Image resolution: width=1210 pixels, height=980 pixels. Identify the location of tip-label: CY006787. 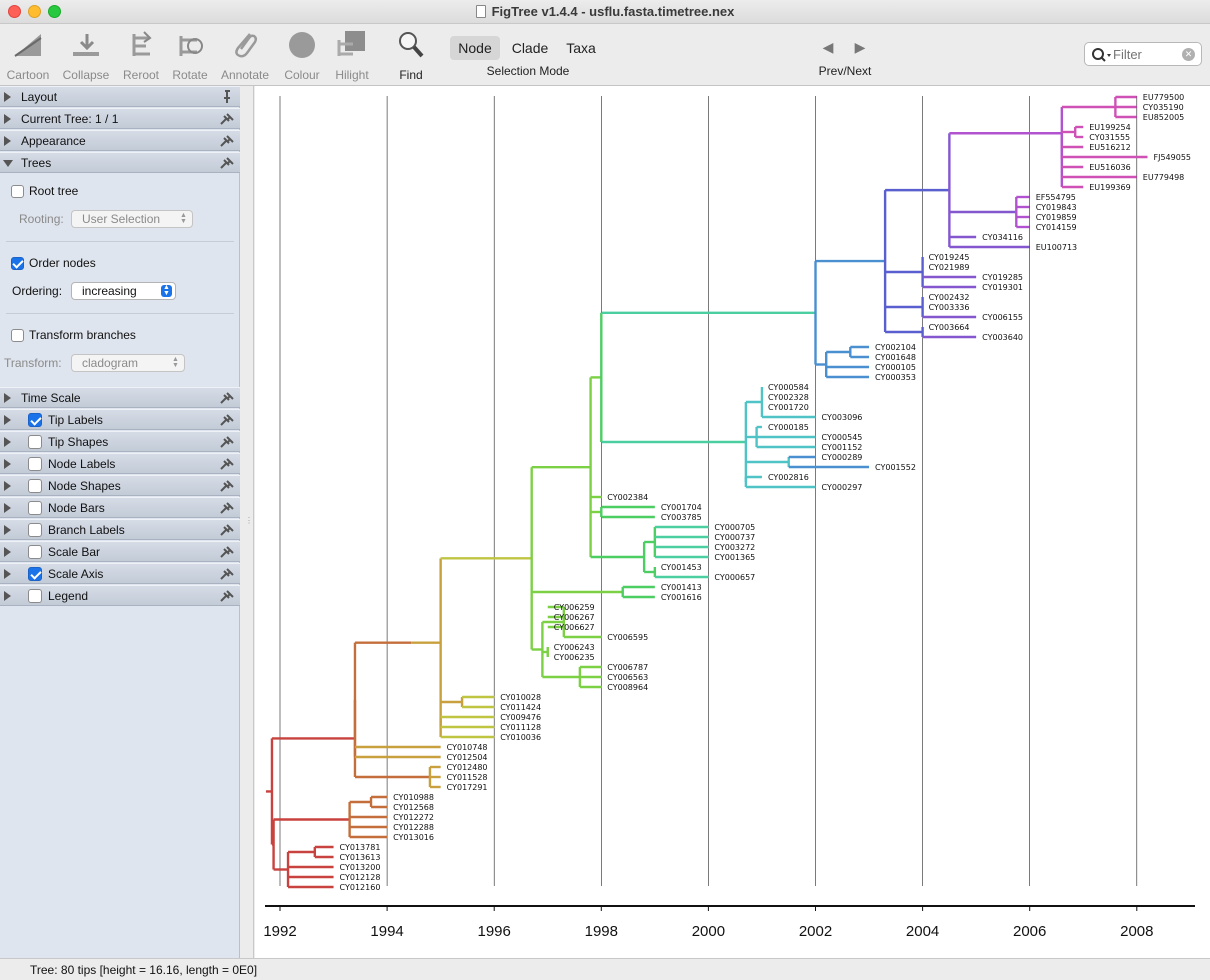
(627, 667).